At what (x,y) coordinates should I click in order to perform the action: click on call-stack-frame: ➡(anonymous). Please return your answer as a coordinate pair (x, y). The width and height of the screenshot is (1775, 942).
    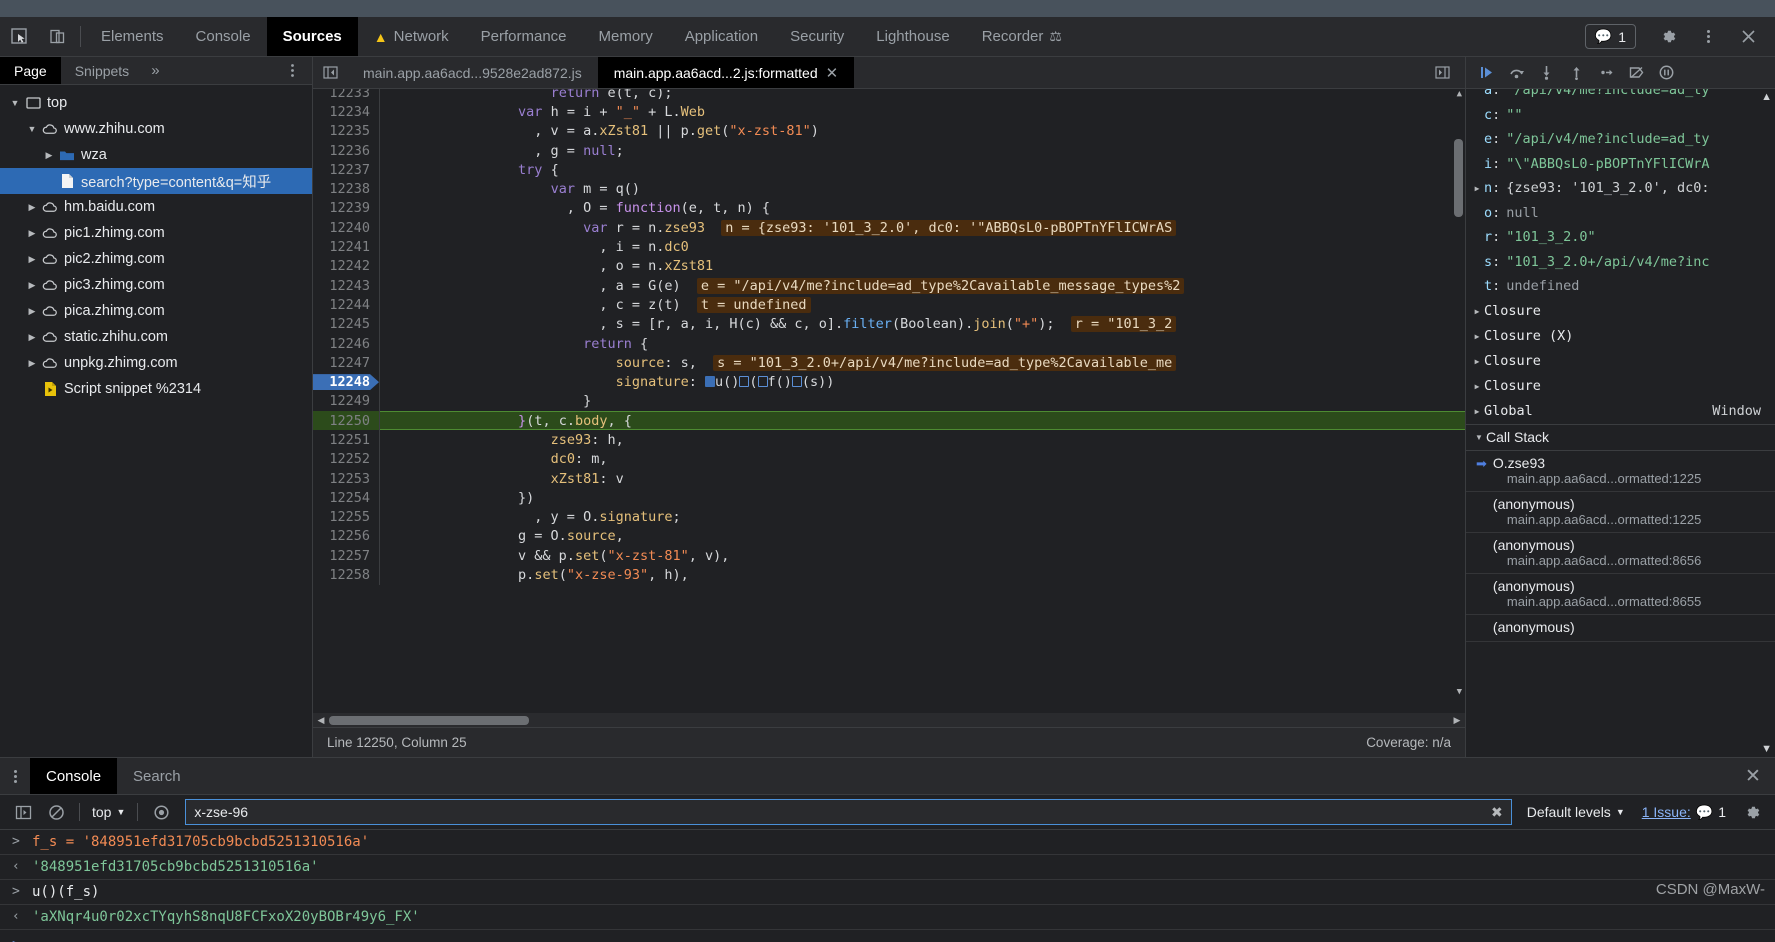
    Looking at the image, I should click on (1620, 628).